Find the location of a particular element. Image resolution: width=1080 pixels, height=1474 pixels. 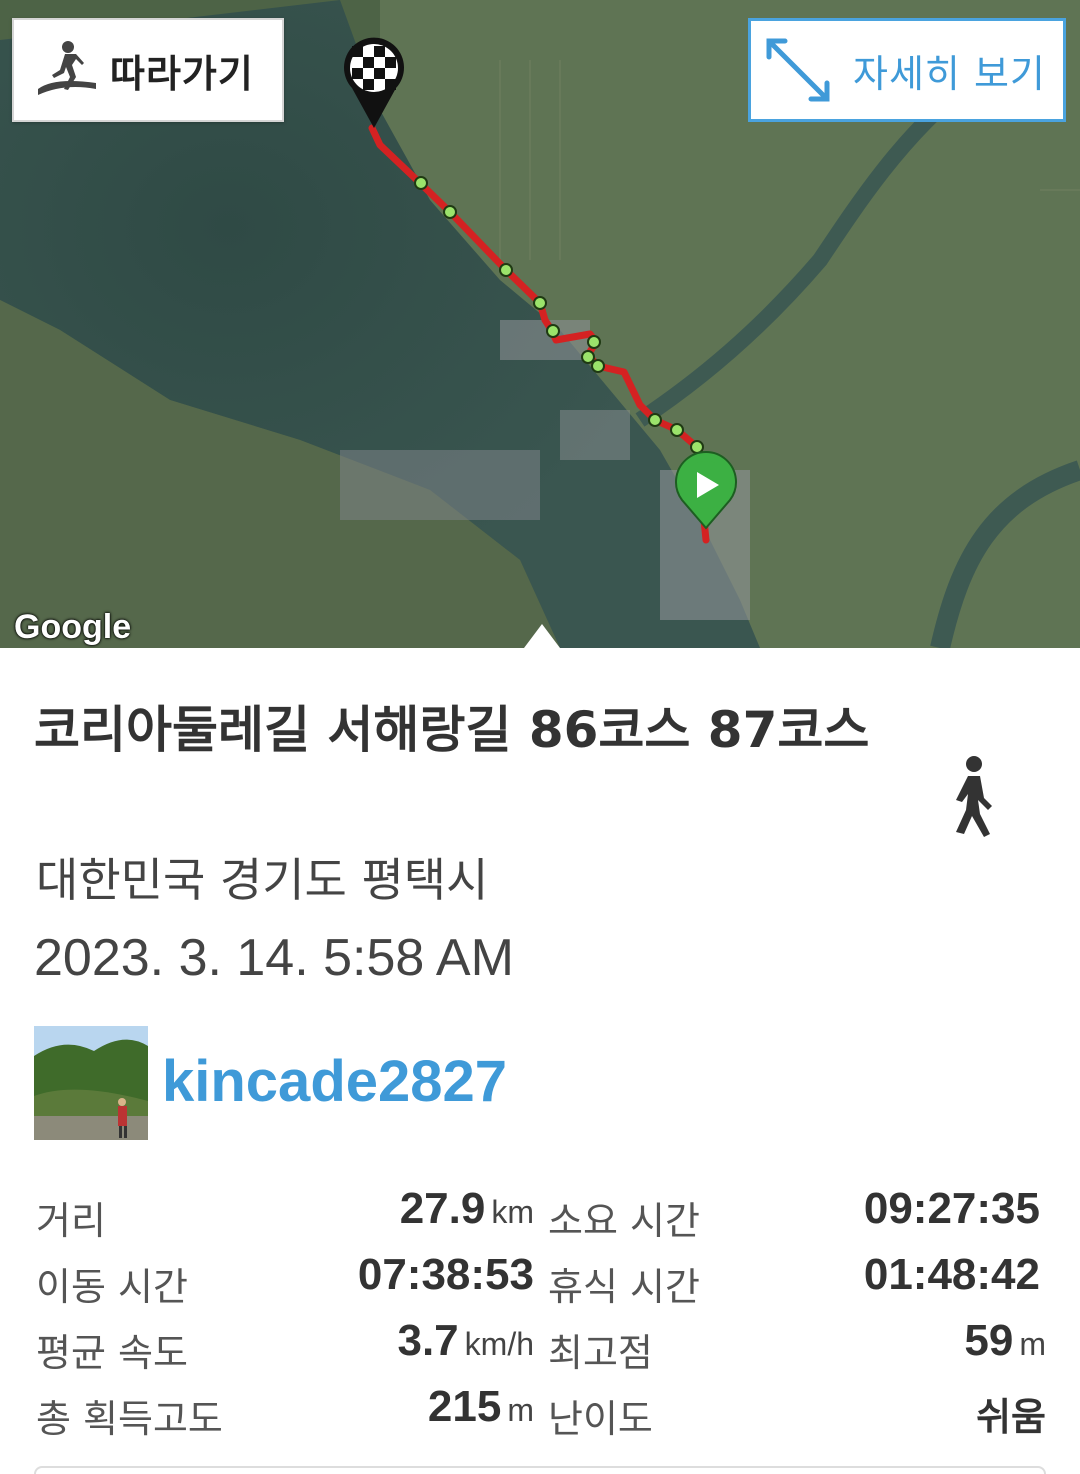

walking-person-icon is located at coordinates (974, 796).